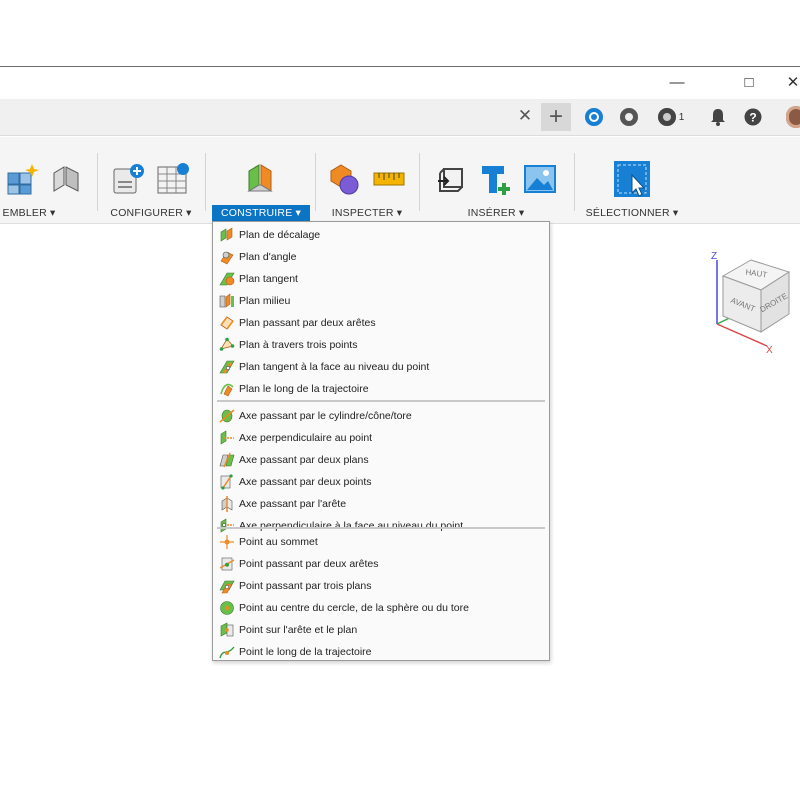  I want to click on menu-item-label: Point au sommet, so click(278, 541).